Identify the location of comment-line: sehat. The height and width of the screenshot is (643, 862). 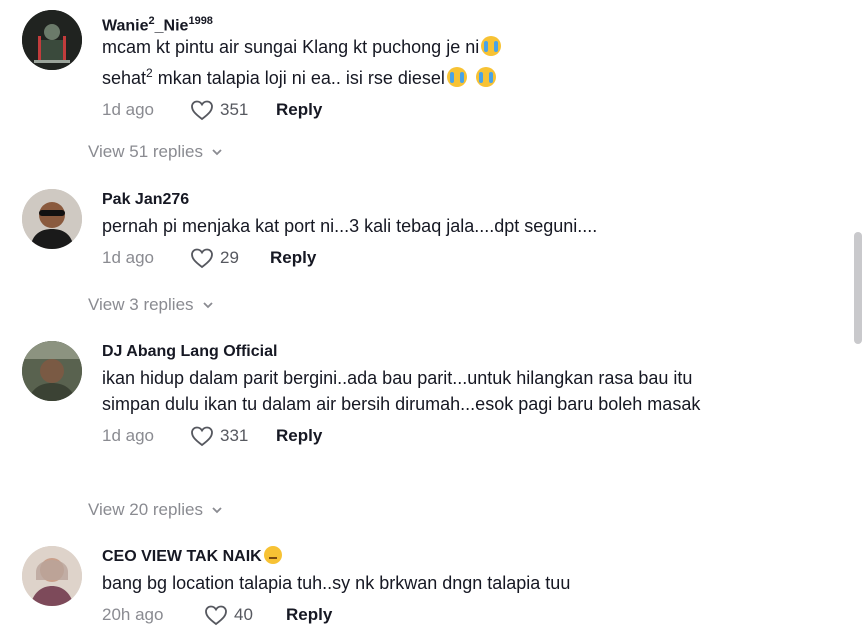
(124, 78).